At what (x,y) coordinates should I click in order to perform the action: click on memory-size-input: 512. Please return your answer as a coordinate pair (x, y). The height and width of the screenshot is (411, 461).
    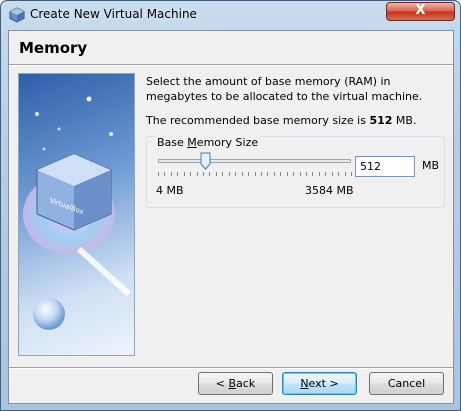
    Looking at the image, I should click on (385, 166).